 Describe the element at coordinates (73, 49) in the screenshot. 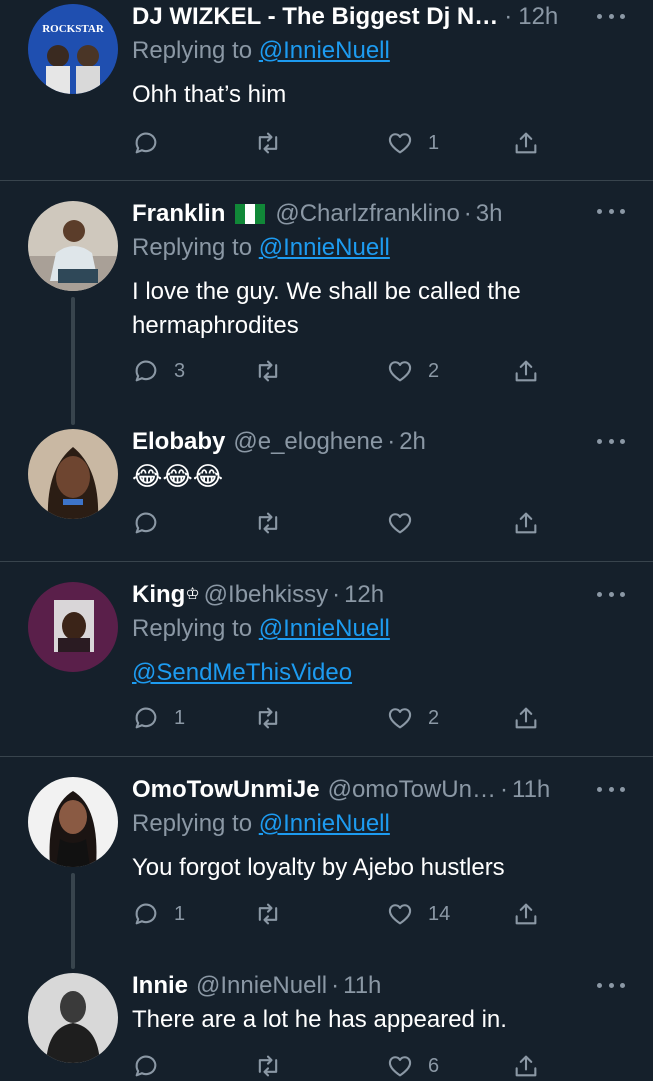

I see `avatar: ROCKSTAR` at that location.